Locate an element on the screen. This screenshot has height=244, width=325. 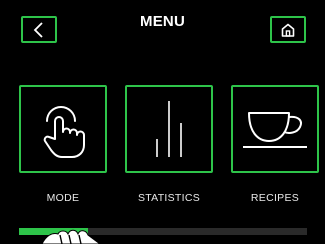
home-button is located at coordinates (288, 29).